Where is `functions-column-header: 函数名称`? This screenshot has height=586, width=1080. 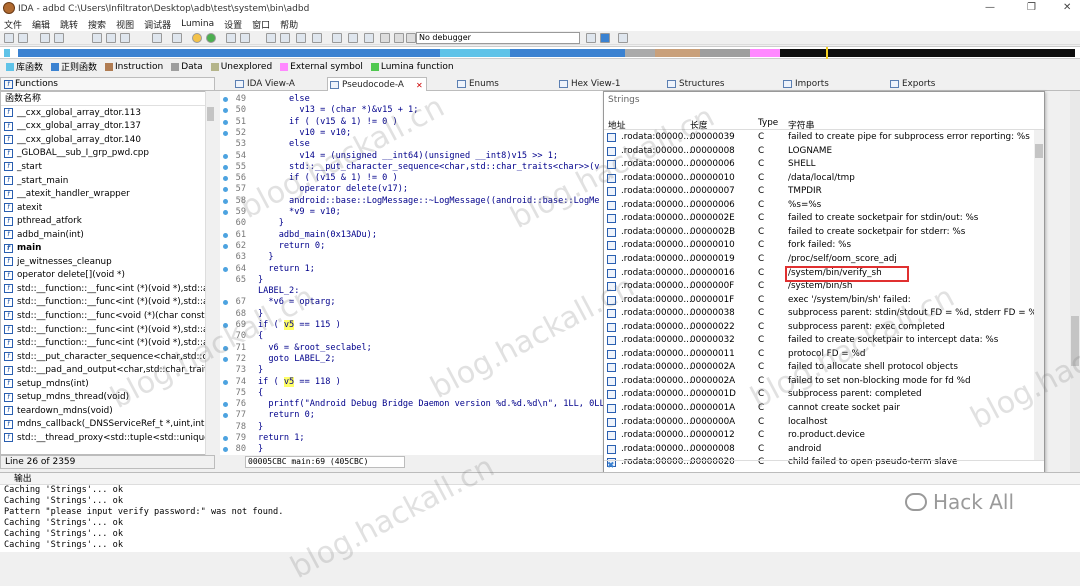
functions-column-header: 函数名称 is located at coordinates (107, 99).